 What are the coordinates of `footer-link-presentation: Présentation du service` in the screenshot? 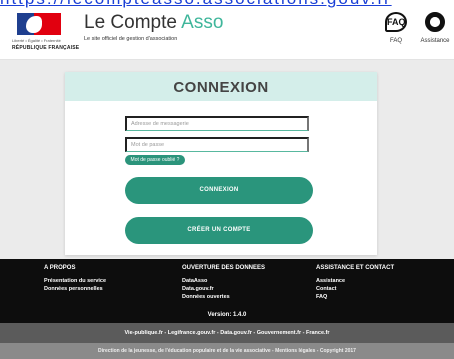 It's located at (75, 281).